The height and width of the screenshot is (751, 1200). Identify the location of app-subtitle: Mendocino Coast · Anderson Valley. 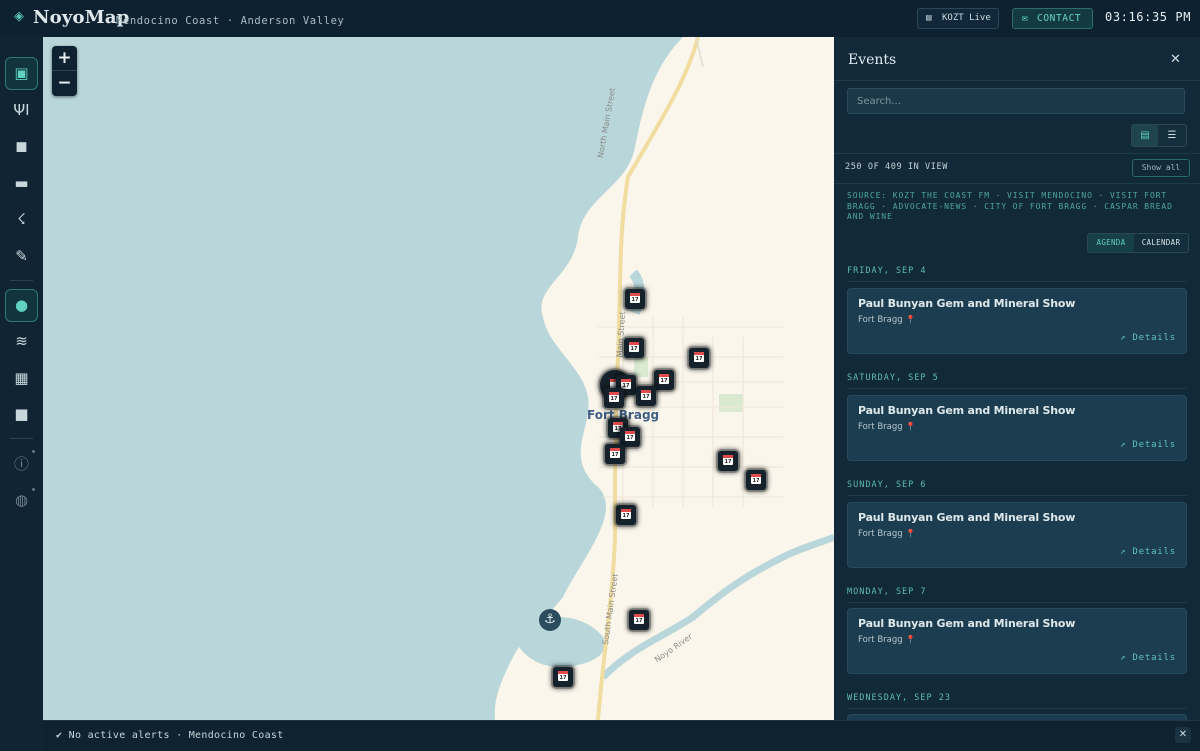
(230, 21).